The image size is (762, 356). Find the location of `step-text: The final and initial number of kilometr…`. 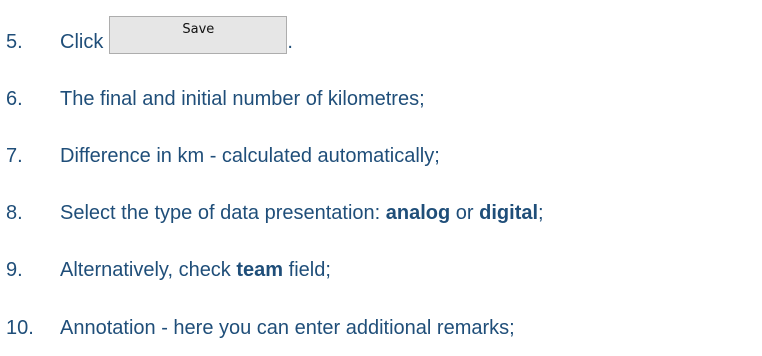

step-text: The final and initial number of kilometr… is located at coordinates (242, 99).